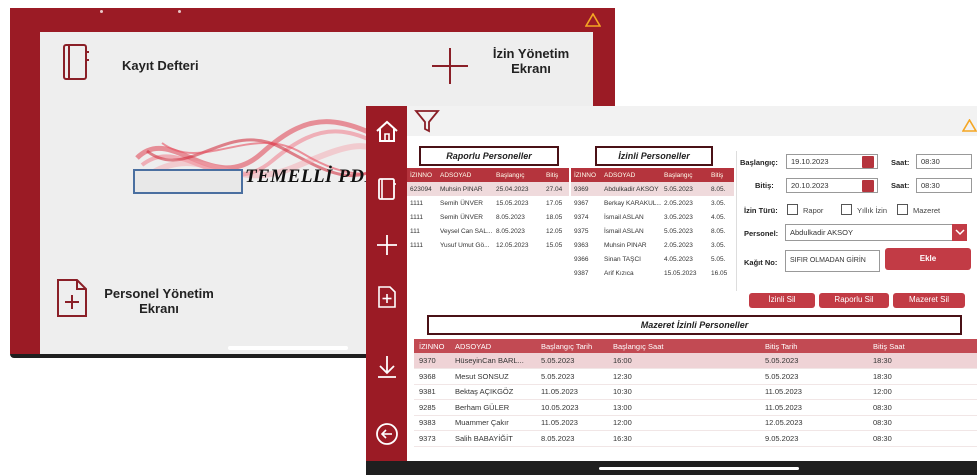 The width and height of the screenshot is (977, 475). What do you see at coordinates (556, 175) in the screenshot?
I see `report-header-cell: Bitiş` at bounding box center [556, 175].